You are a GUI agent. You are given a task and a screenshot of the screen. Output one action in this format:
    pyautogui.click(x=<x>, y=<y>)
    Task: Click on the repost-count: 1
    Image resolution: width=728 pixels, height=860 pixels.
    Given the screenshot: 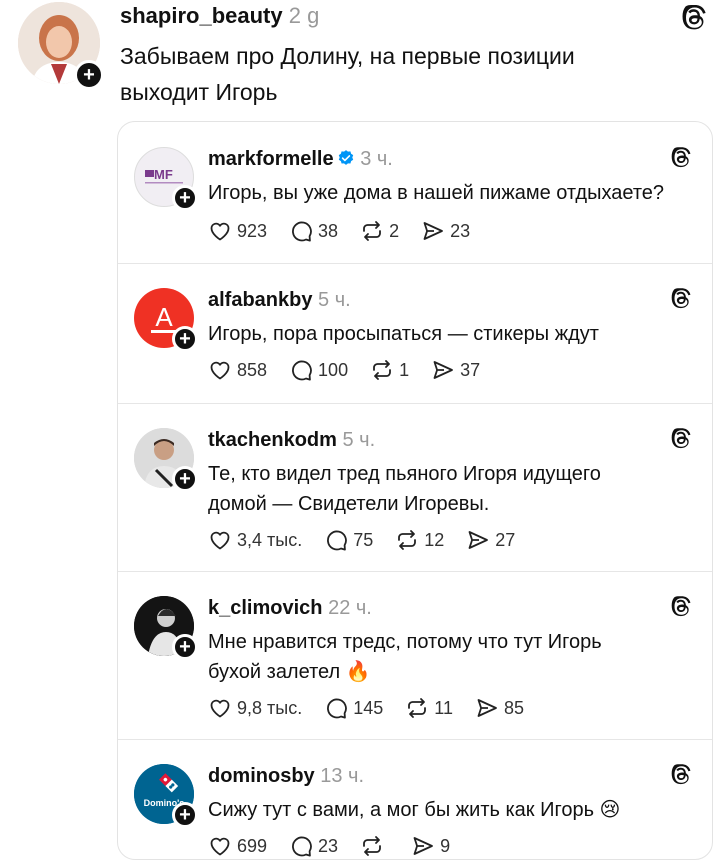 What is the action you would take?
    pyautogui.click(x=404, y=369)
    